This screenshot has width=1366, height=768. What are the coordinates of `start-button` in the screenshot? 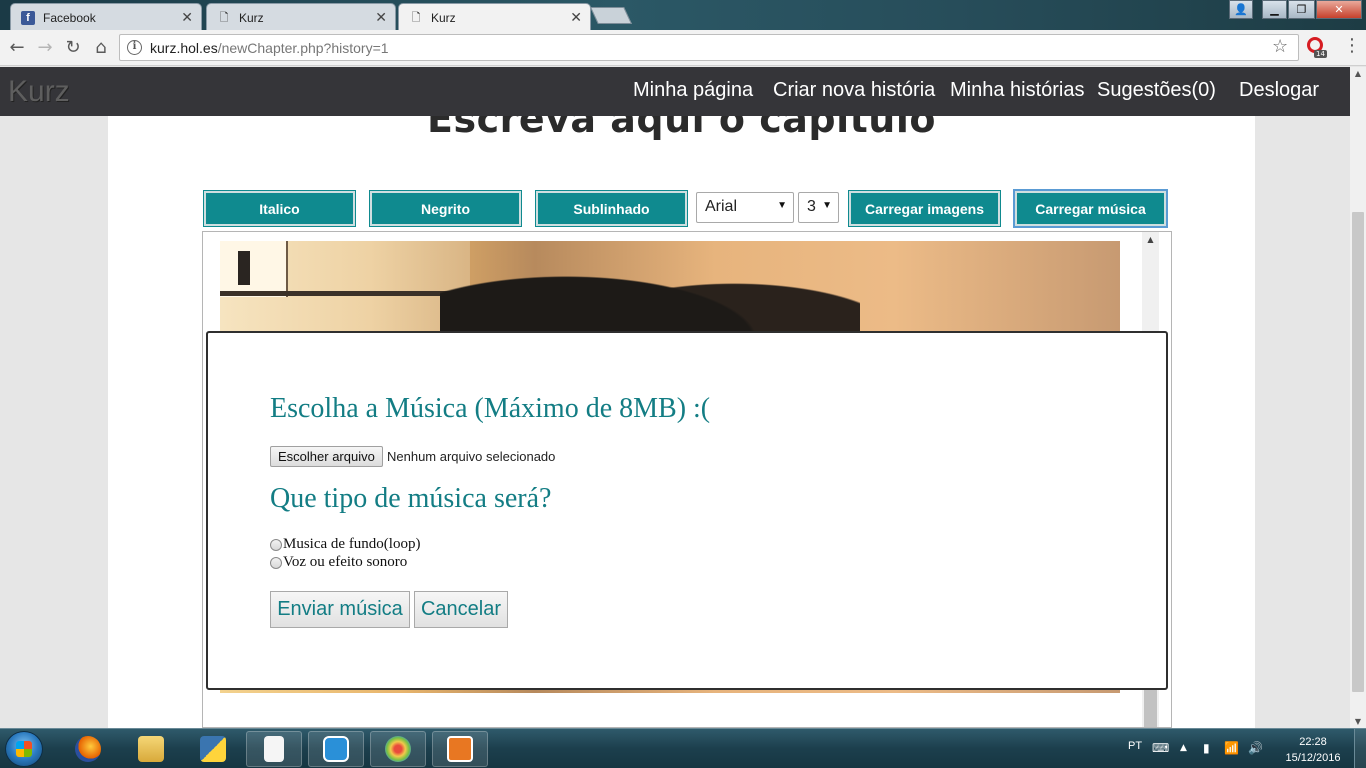 It's located at (24, 749).